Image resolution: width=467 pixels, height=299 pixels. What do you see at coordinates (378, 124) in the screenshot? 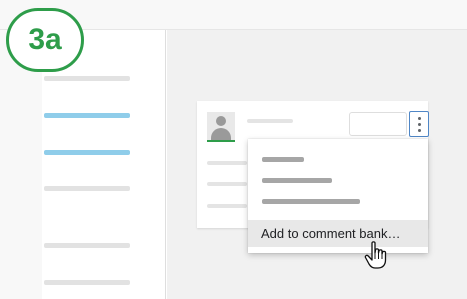
I see `grade-input` at bounding box center [378, 124].